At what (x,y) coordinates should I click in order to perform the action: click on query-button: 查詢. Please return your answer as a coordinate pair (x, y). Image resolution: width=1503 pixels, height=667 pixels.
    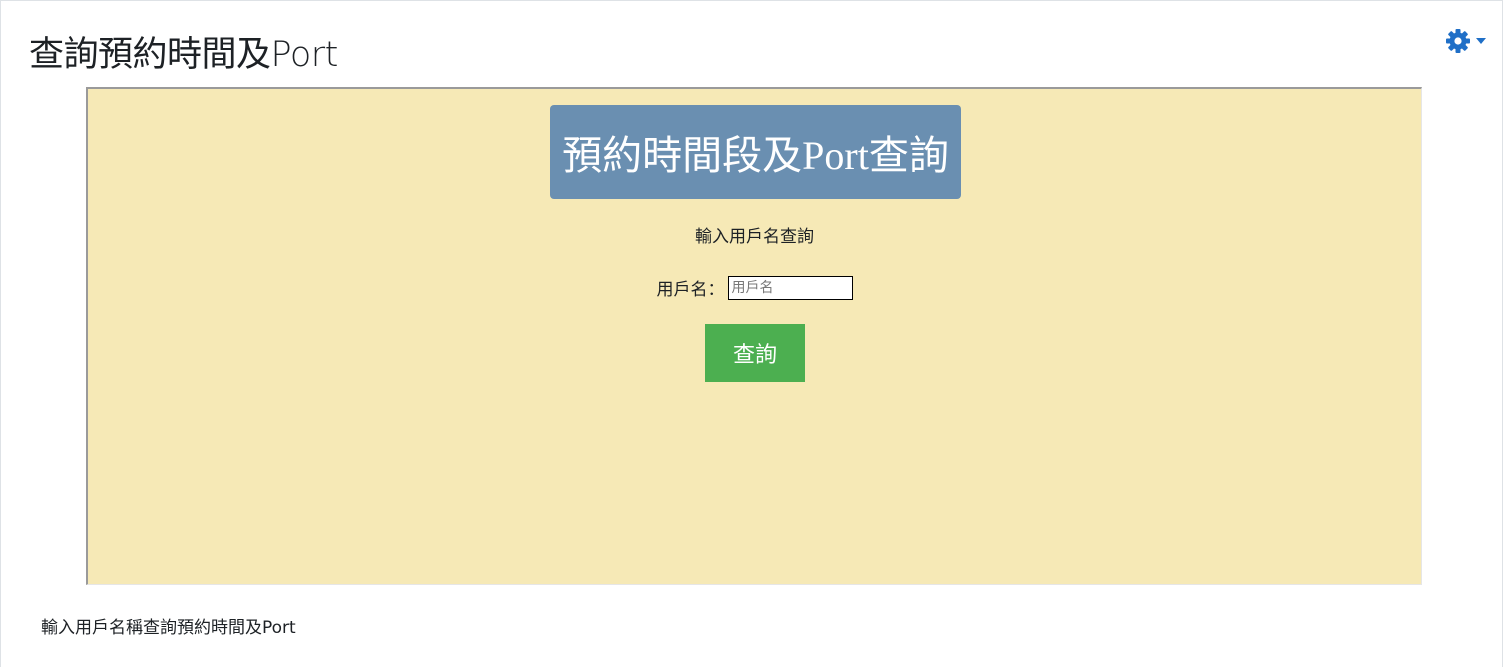
    Looking at the image, I should click on (755, 353).